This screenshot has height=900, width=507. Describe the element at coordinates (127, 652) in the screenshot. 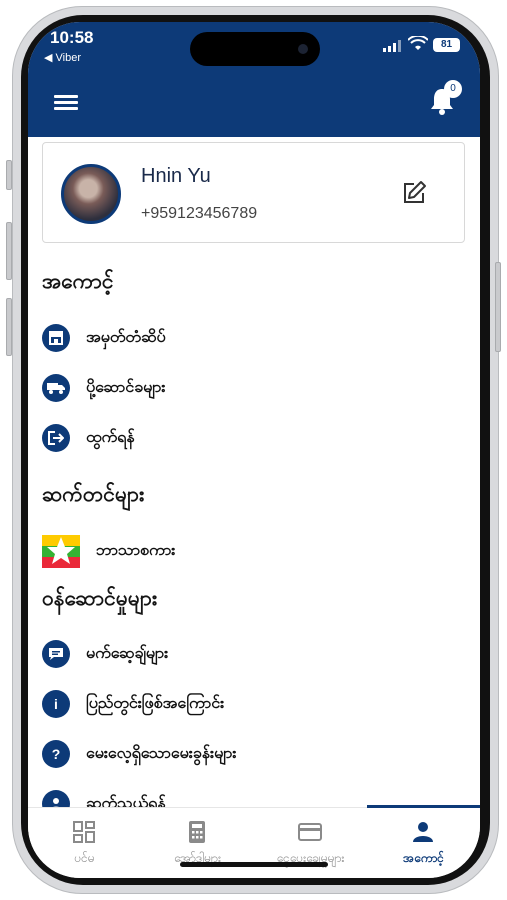

I see `menu-item-label: မက်ဆေ့ချ်များ` at that location.